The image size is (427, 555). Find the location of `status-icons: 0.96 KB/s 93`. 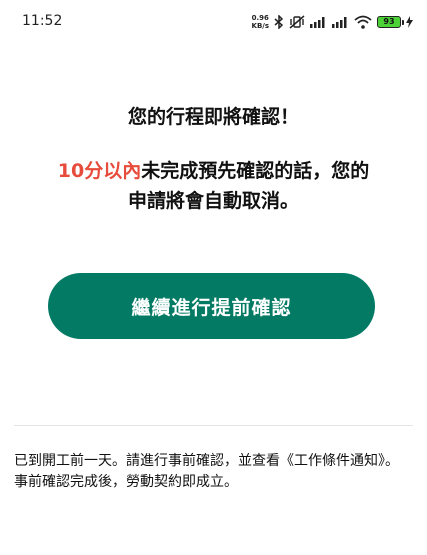

status-icons: 0.96 KB/s 93 is located at coordinates (332, 22).